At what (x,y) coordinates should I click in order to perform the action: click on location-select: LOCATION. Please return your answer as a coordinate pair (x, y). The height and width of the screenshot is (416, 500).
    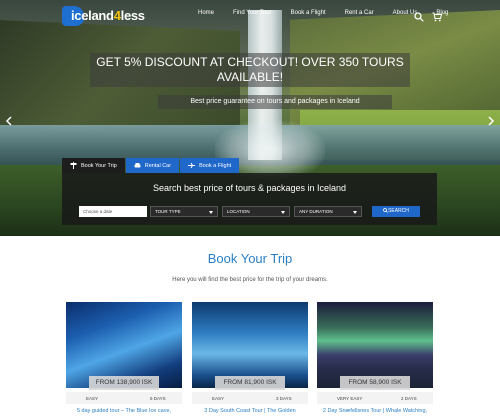
    Looking at the image, I should click on (256, 211).